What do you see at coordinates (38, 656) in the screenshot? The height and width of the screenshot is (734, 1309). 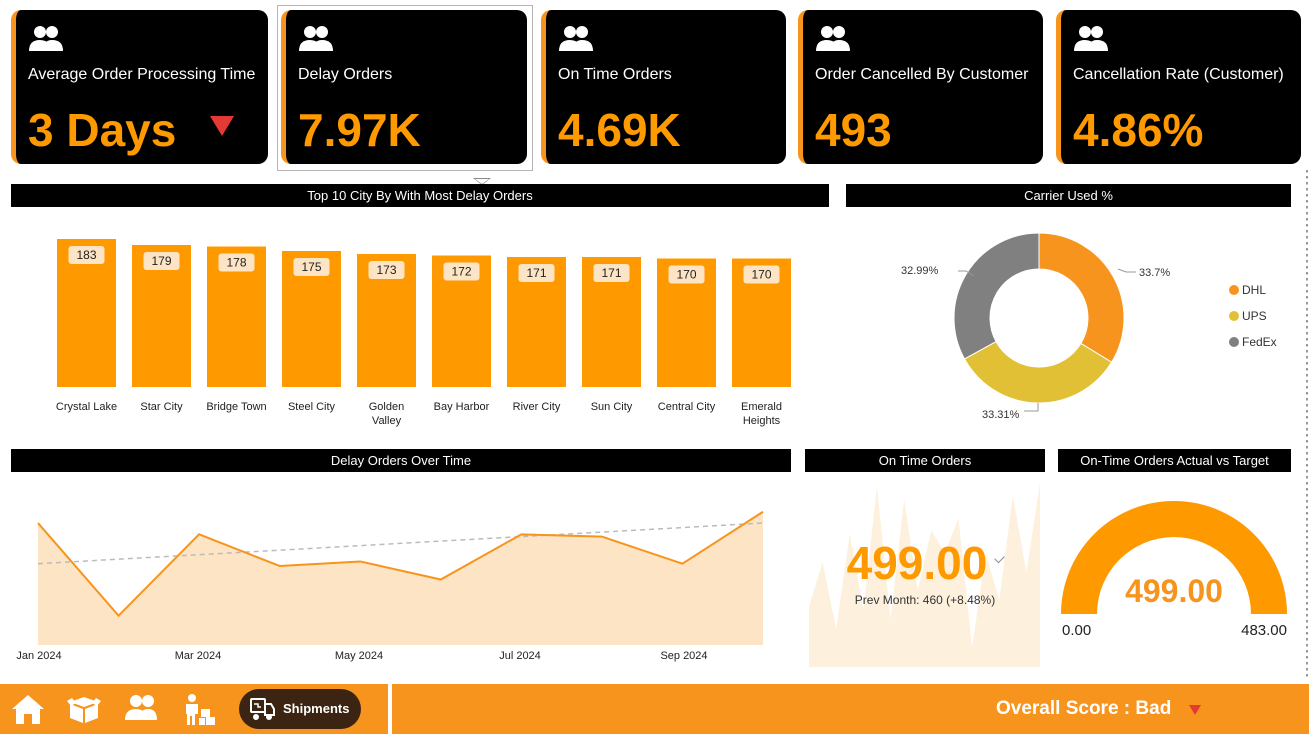 I see `x-tick-label: Jan 2024` at bounding box center [38, 656].